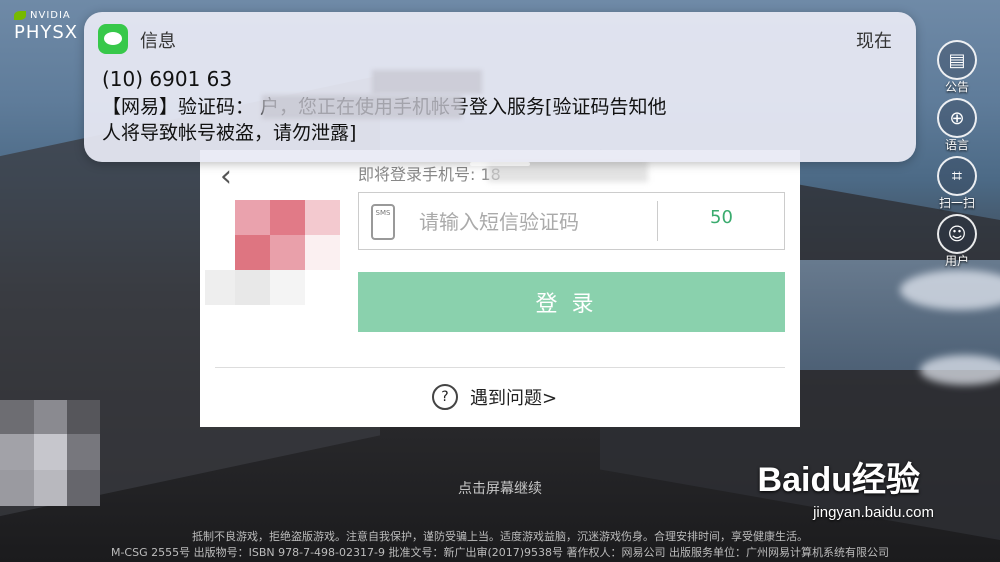 The height and width of the screenshot is (562, 1000). I want to click on resend-countdown: 50, so click(721, 217).